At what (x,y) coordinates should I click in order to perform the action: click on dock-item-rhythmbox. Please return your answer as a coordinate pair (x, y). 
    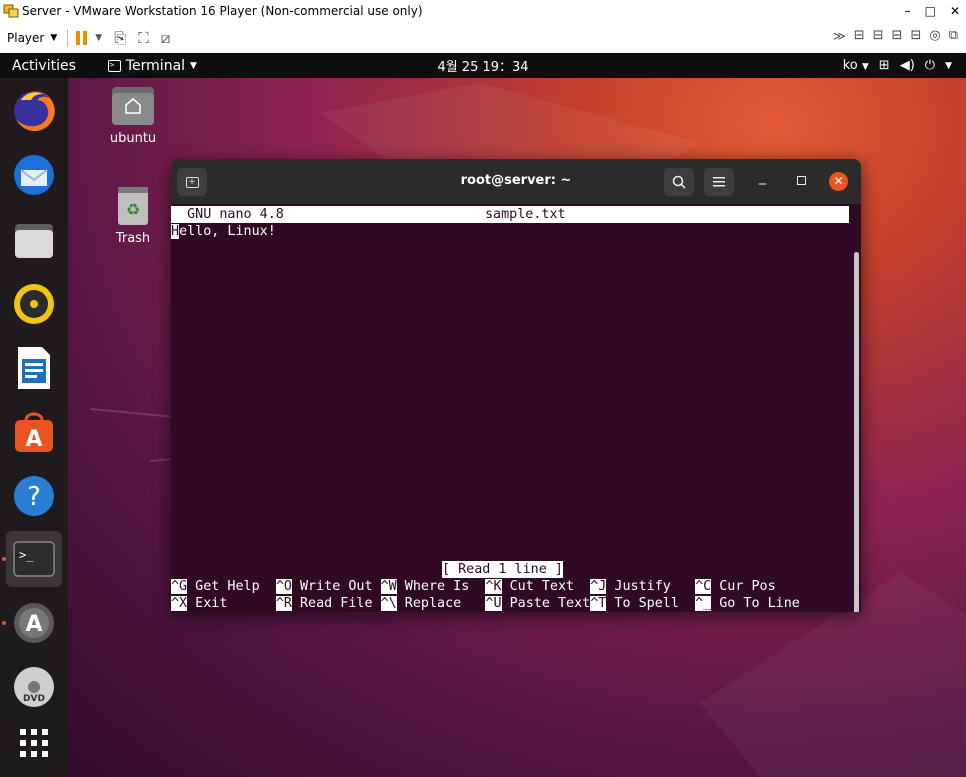
    Looking at the image, I should click on (34, 304).